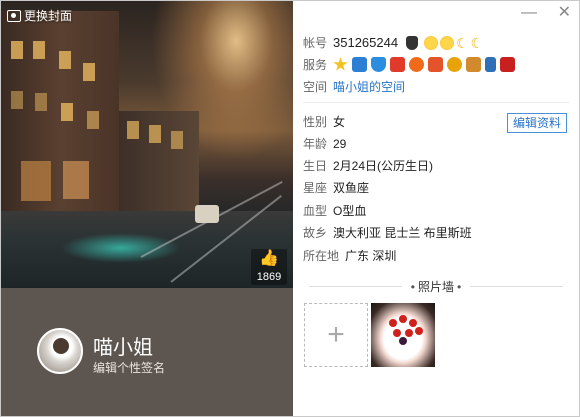 The image size is (580, 417). What do you see at coordinates (371, 256) in the screenshot?
I see `location-value: 广东 深圳` at bounding box center [371, 256].